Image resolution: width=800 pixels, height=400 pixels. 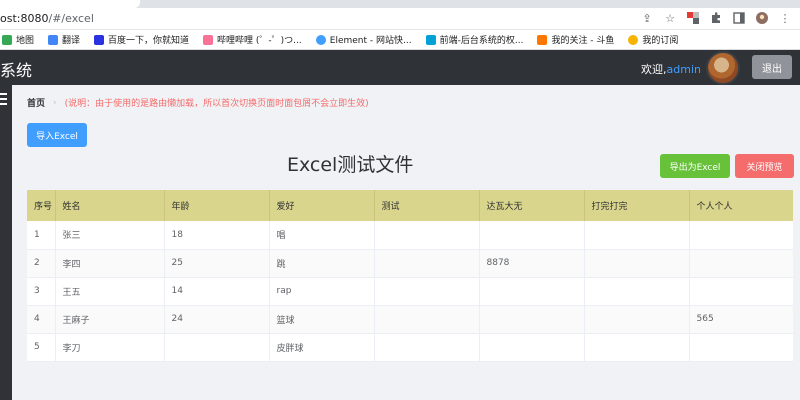 I want to click on column-header: 测试, so click(x=427, y=205).